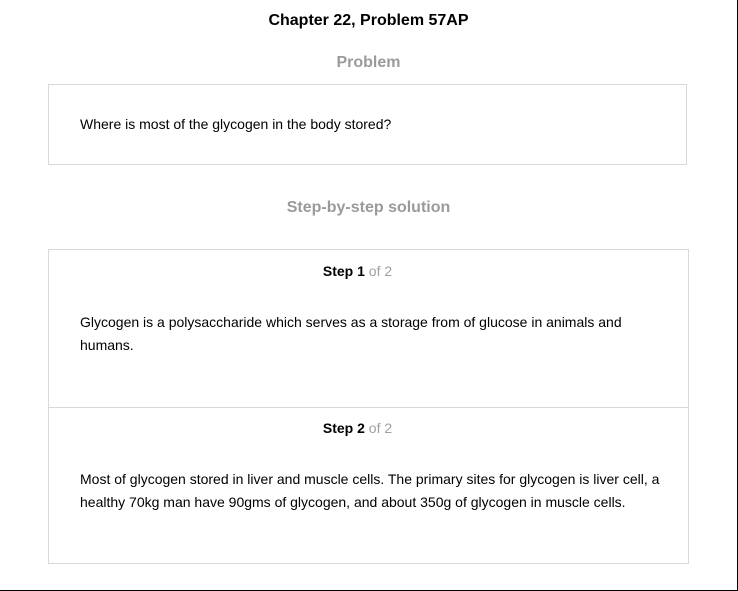  I want to click on step-1-header: Step 1 of 2, so click(357, 271).